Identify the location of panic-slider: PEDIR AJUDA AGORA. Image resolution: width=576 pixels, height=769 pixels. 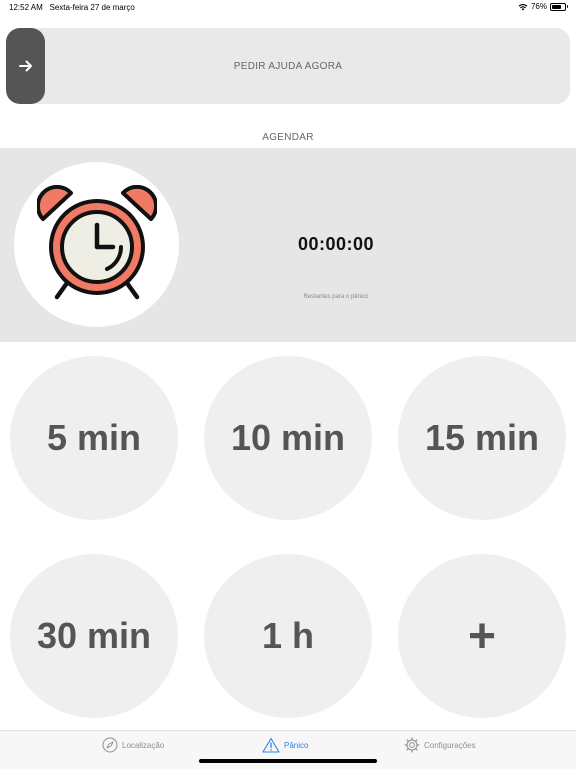
(288, 66).